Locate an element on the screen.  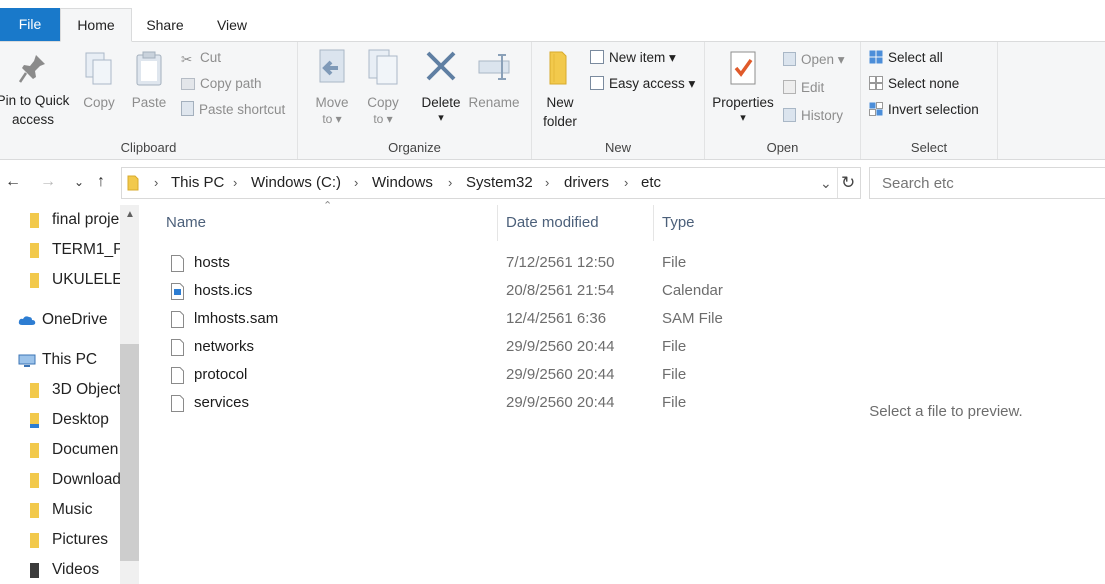
nav-item-label: This PC is located at coordinates (70, 359).